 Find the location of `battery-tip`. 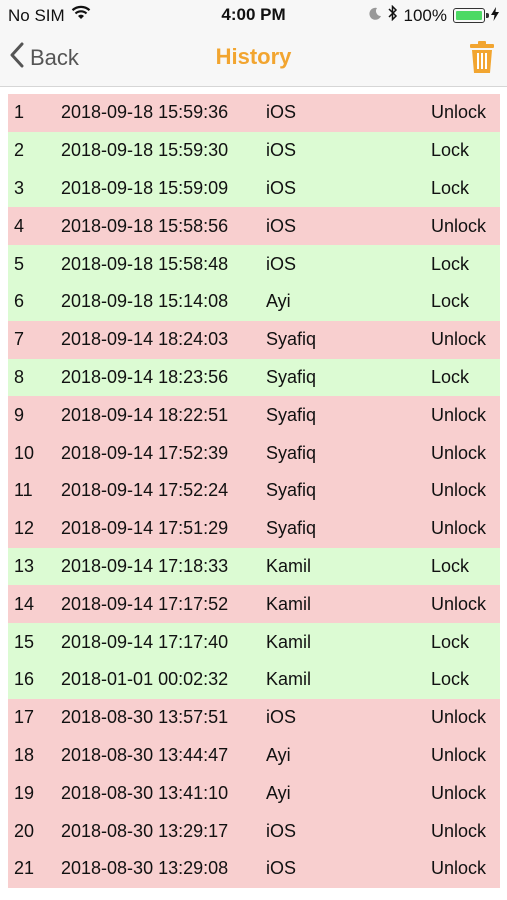

battery-tip is located at coordinates (487, 15).